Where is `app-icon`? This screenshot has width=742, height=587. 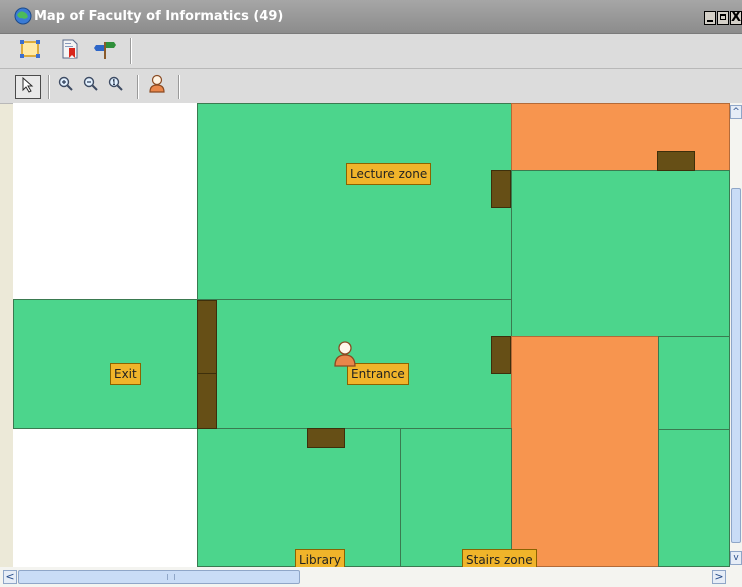 app-icon is located at coordinates (23, 16).